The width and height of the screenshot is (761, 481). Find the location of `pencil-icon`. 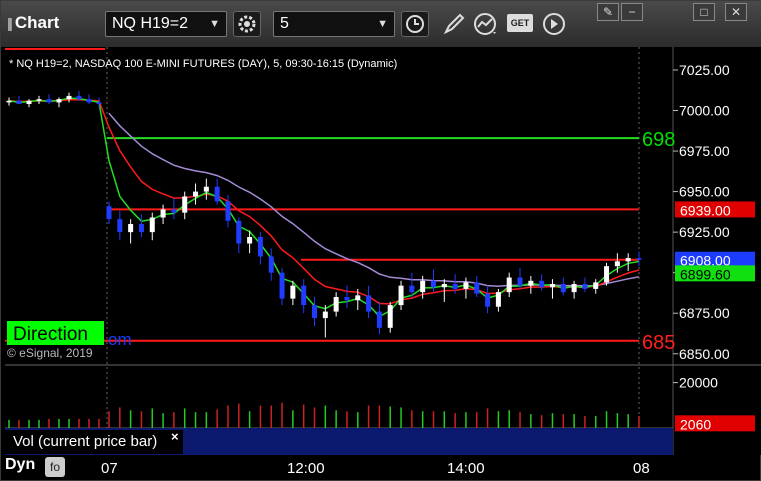

pencil-icon is located at coordinates (454, 24).